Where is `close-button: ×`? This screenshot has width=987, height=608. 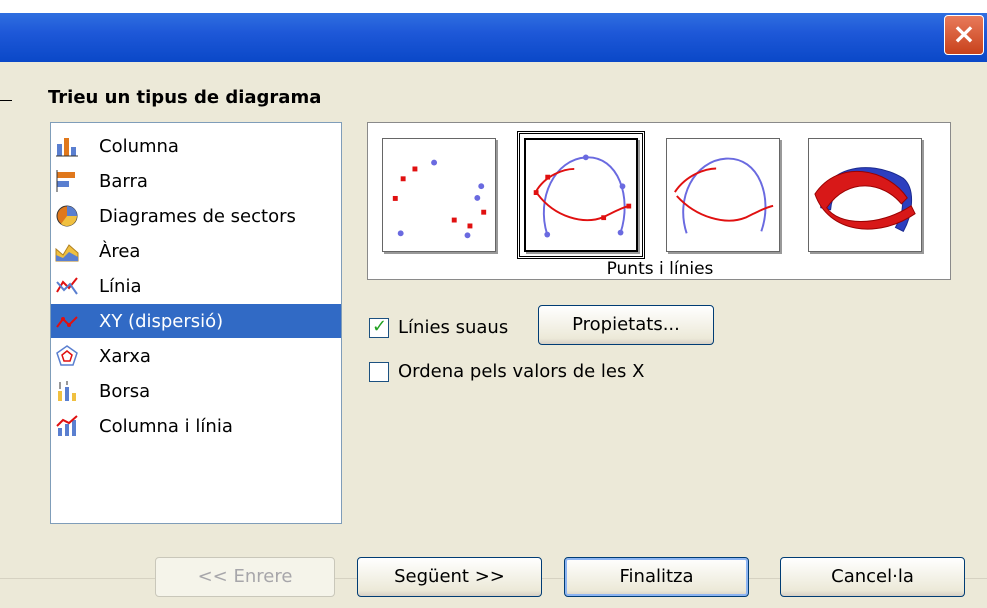 close-button: × is located at coordinates (964, 35).